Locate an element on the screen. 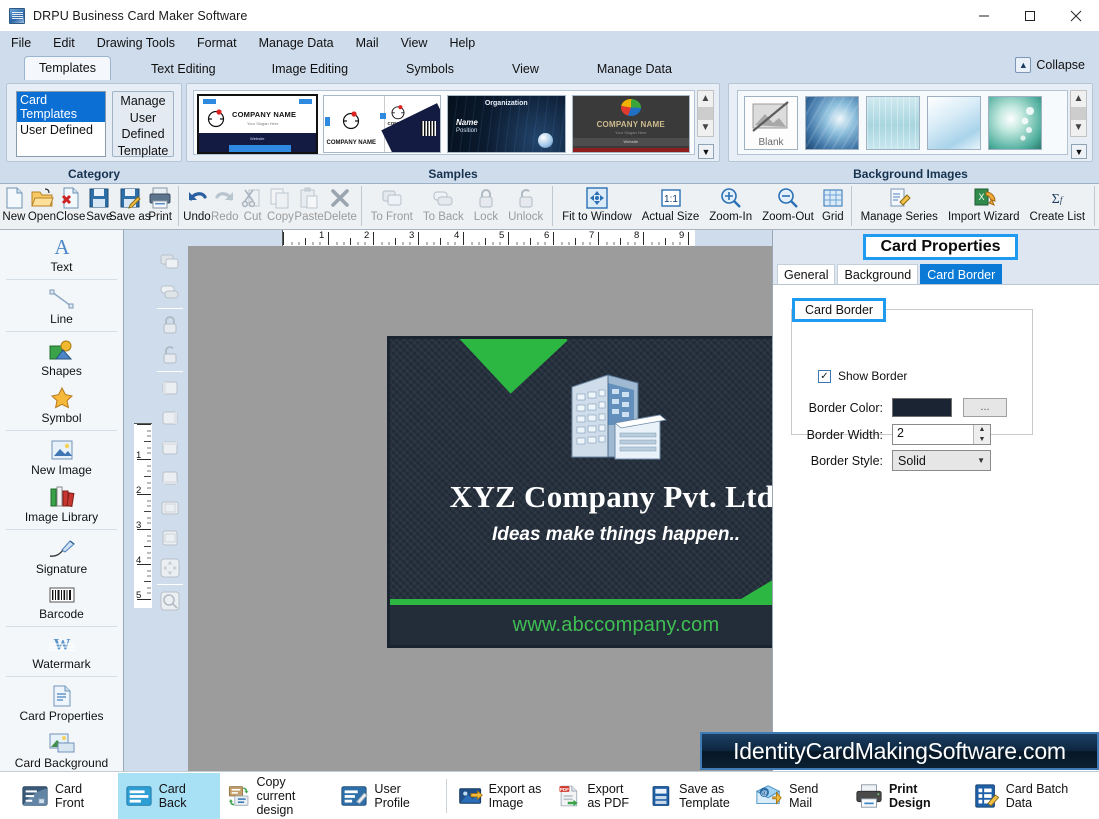 The image size is (1099, 819). toolbar-zoom-in: Zoom-In is located at coordinates (730, 206).